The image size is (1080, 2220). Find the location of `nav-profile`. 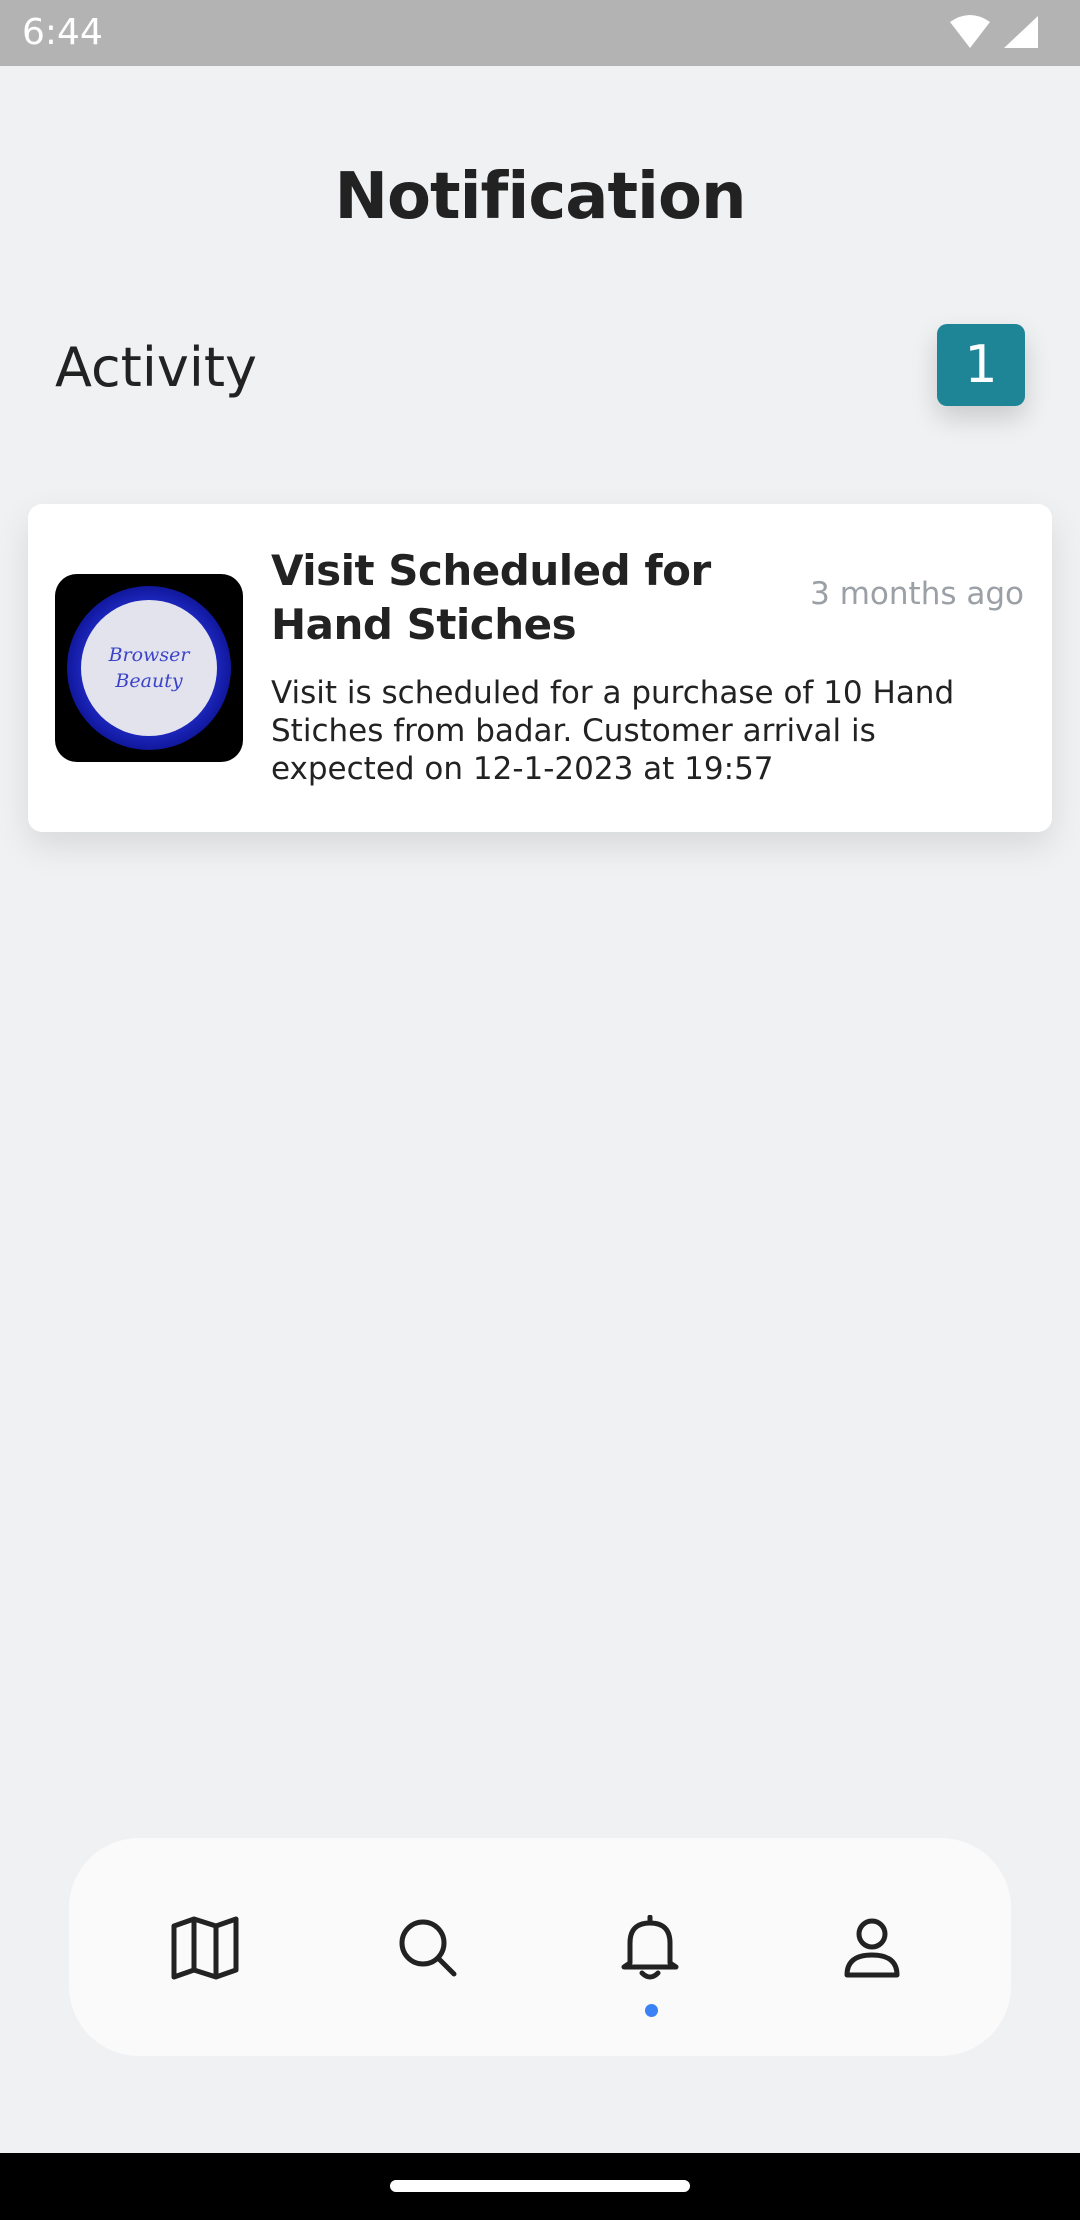

nav-profile is located at coordinates (872, 1948).